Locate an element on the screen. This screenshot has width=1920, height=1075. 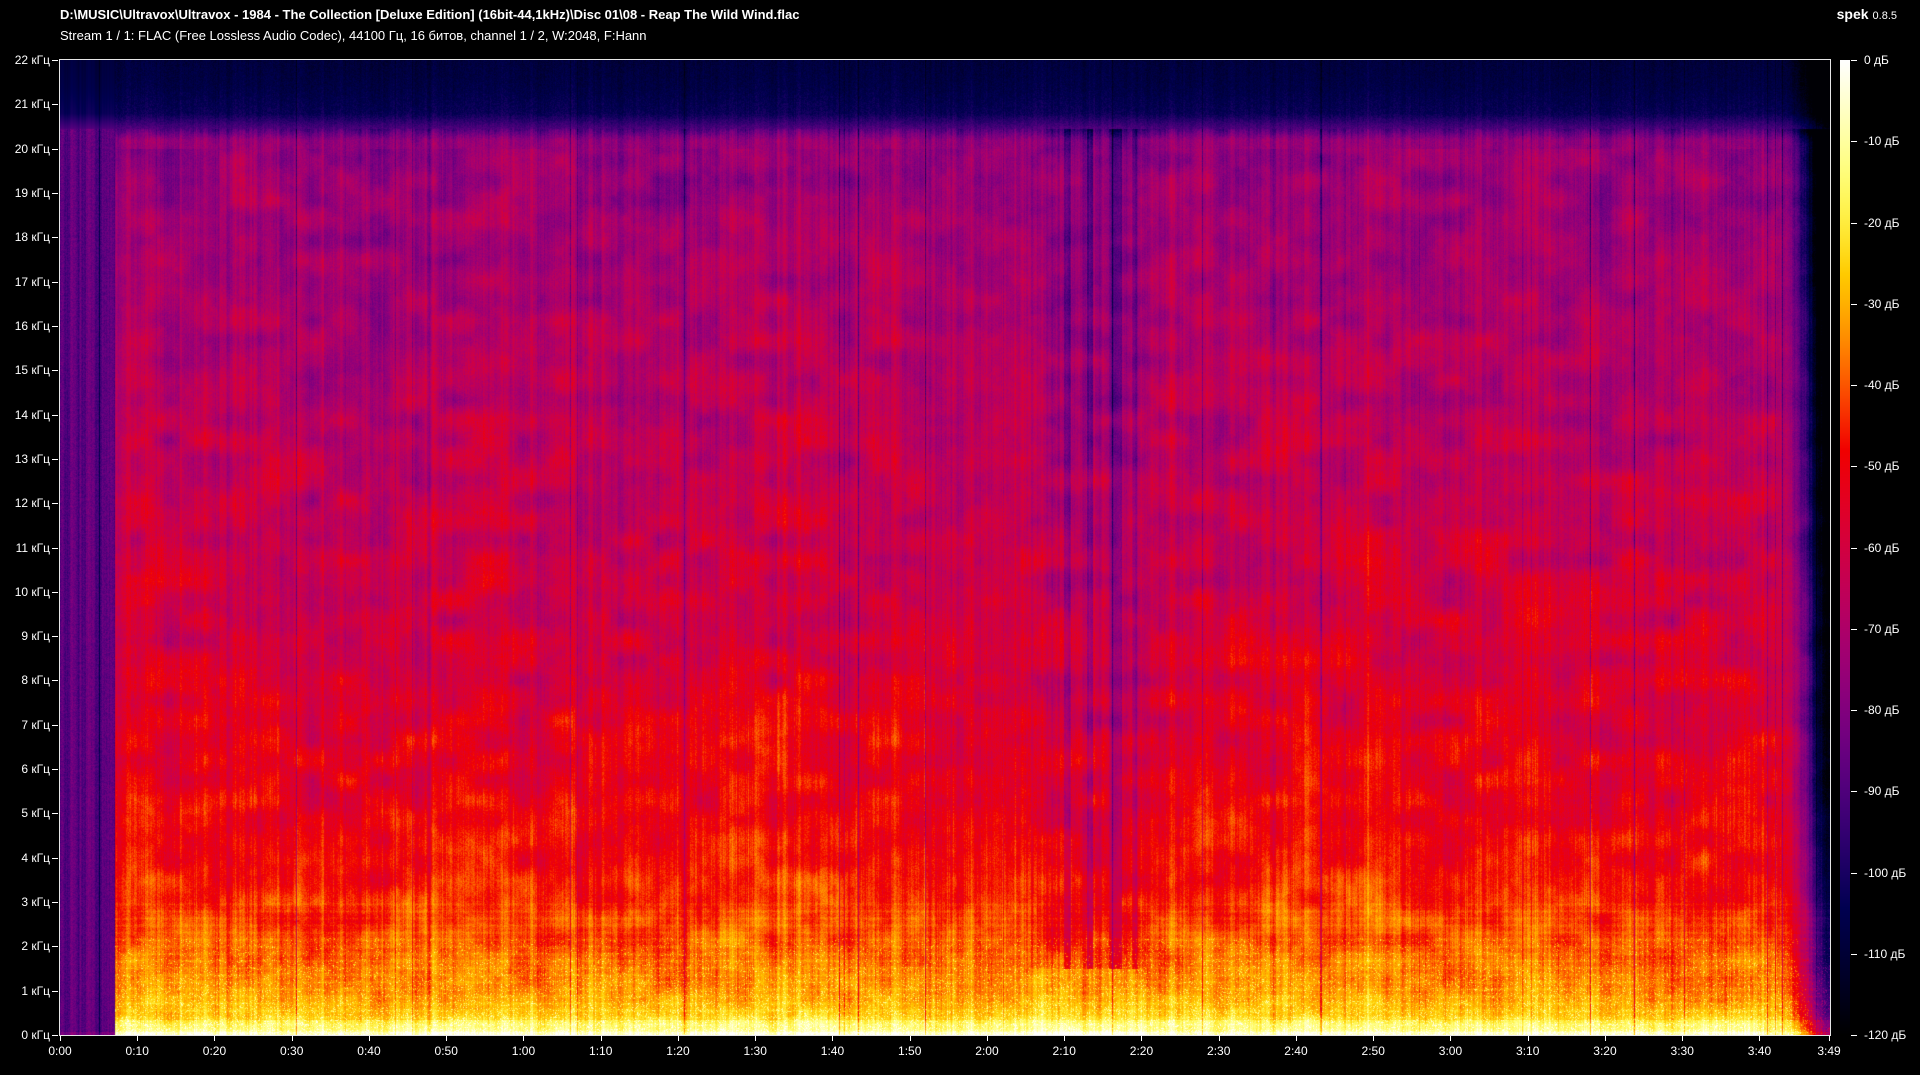
freq-tick-label: 1 кГц is located at coordinates (35, 990).